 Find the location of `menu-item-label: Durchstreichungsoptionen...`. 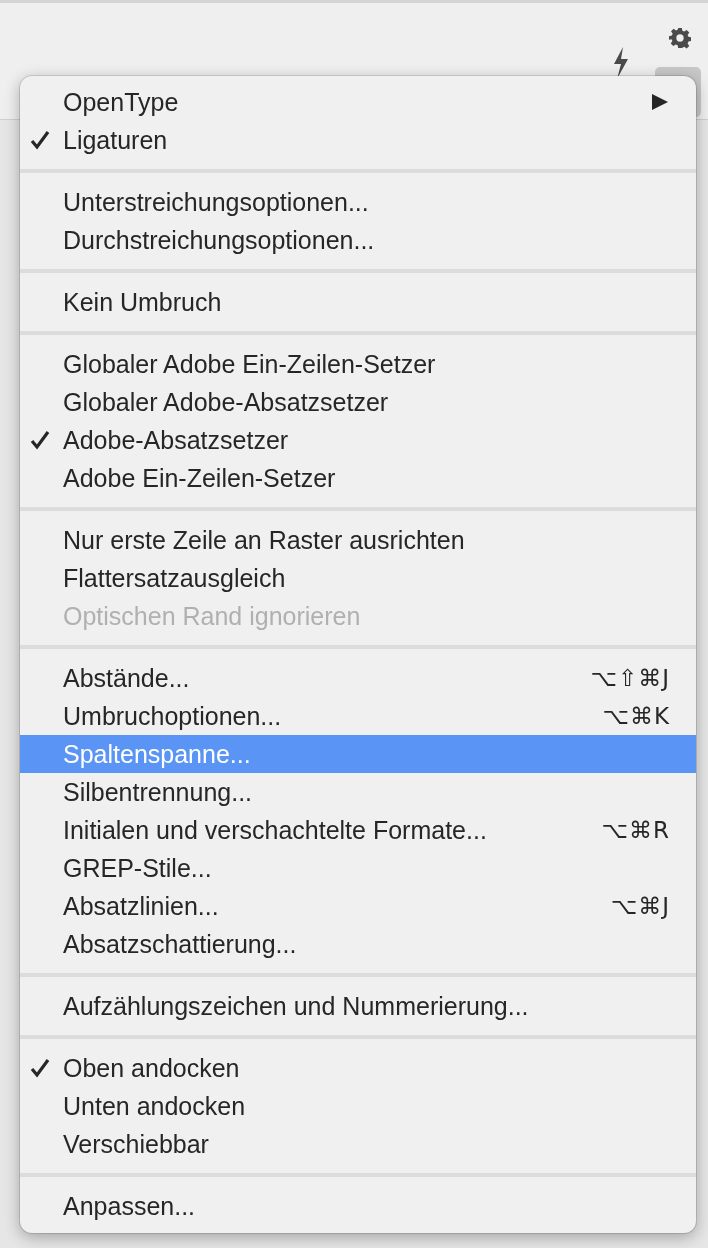

menu-item-label: Durchstreichungsoptionen... is located at coordinates (219, 240).